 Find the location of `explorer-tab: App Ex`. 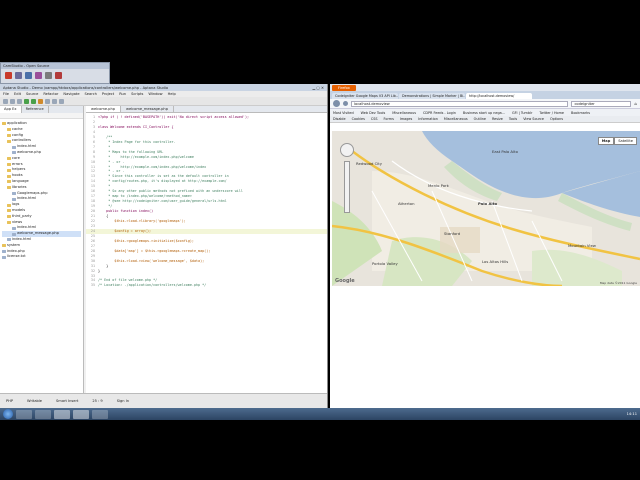

explorer-tab: App Ex is located at coordinates (11, 109).